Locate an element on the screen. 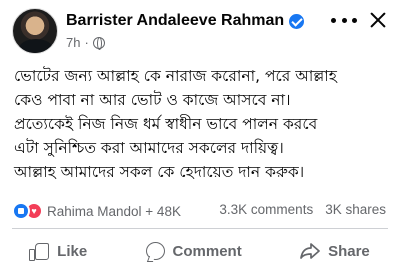 Image resolution: width=399 pixels, height=266 pixels. share-icon is located at coordinates (310, 251).